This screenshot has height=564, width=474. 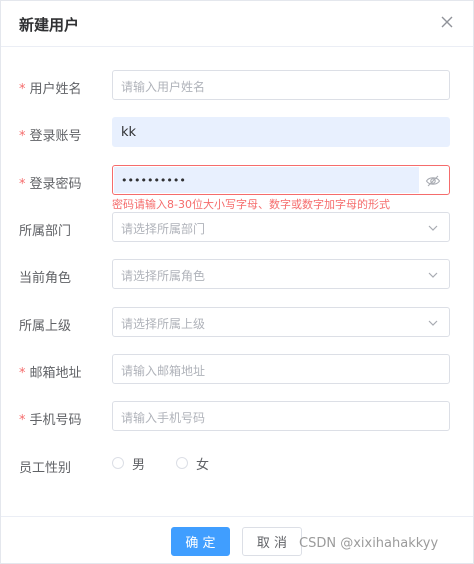 I want to click on email-input: 请输入邮箱地址, so click(x=281, y=369).